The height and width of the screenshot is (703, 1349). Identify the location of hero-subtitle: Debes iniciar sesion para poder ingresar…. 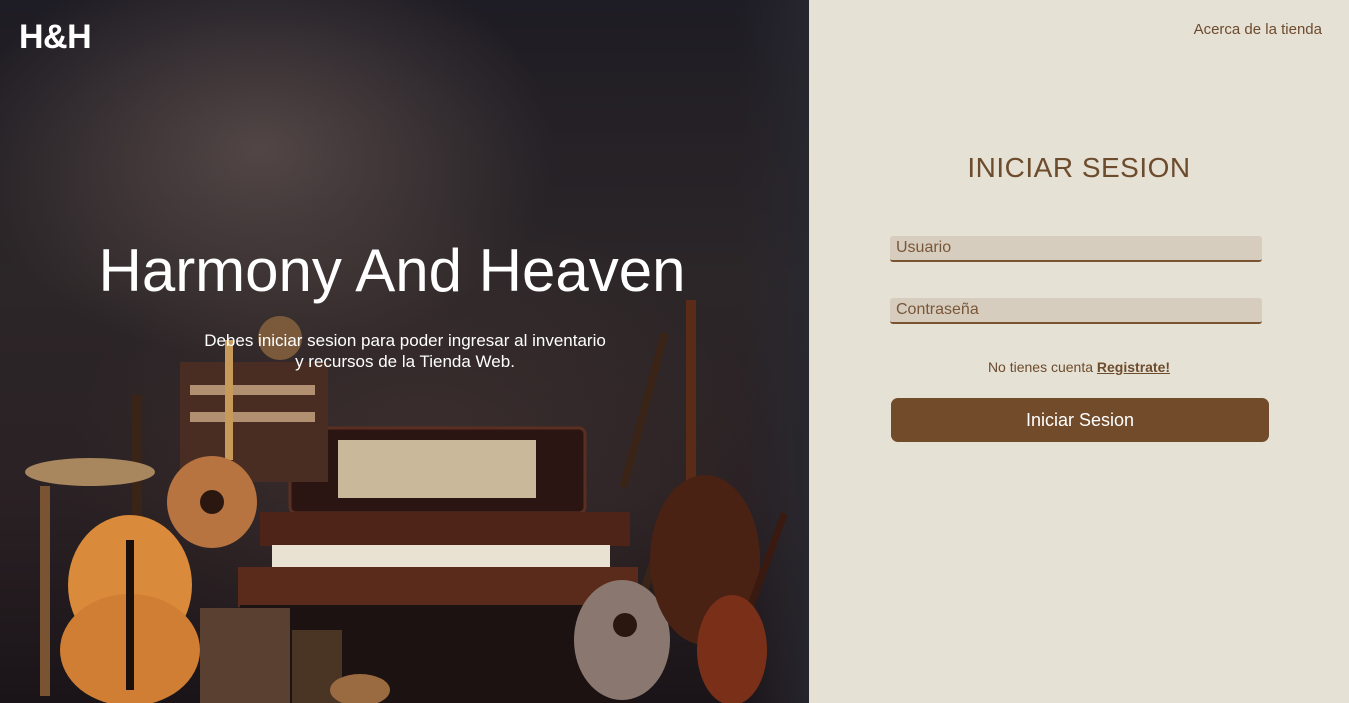
(404, 351).